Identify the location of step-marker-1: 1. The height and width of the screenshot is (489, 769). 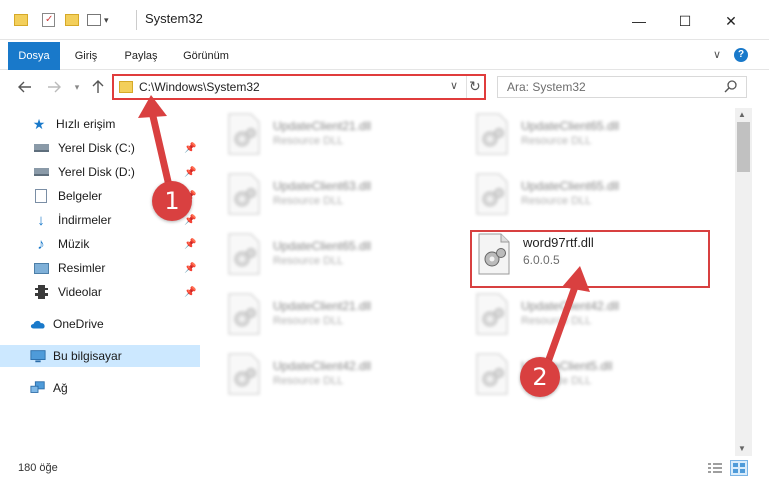
(172, 201).